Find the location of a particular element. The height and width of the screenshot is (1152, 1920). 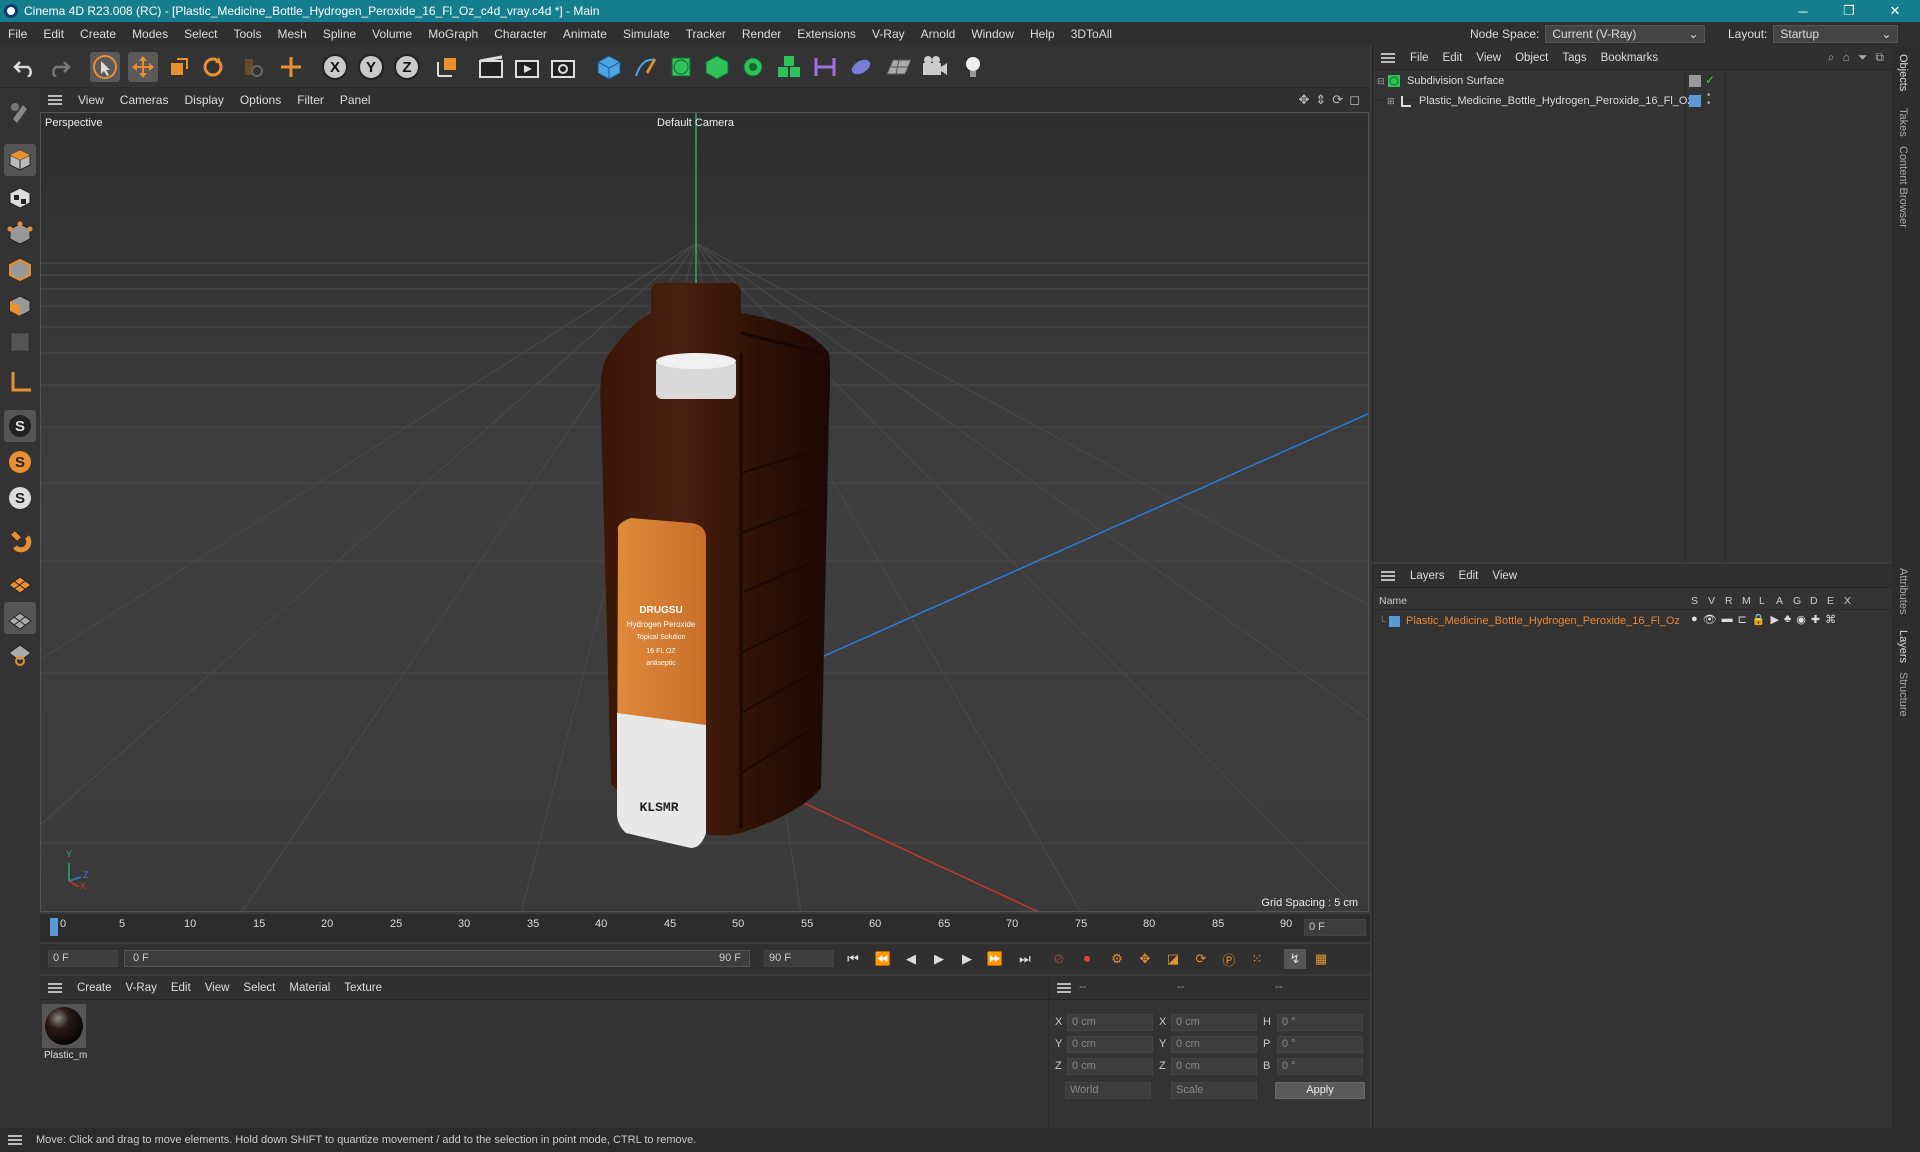

menu-render: Render is located at coordinates (761, 34).